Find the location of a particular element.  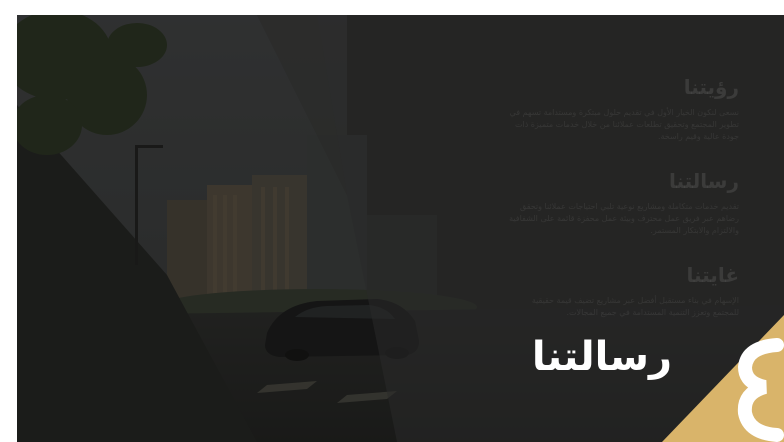

slide-title: رسالتنا is located at coordinates (601, 357).